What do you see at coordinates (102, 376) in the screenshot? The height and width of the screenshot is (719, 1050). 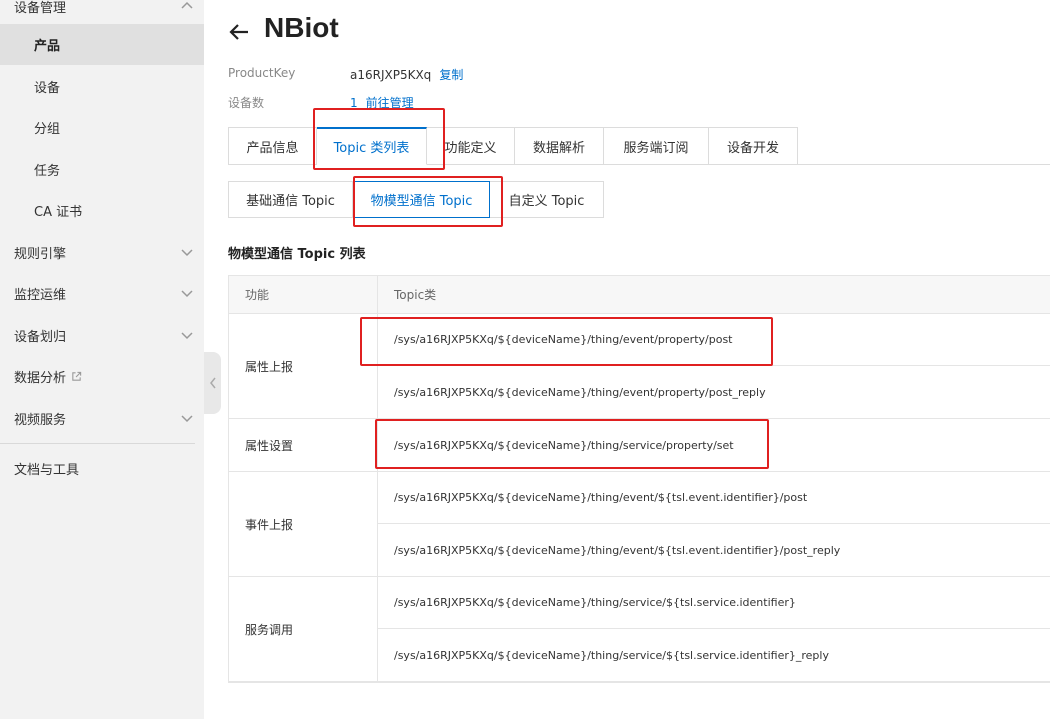 I see `sidebar-group-data-analysis: 数据分析` at bounding box center [102, 376].